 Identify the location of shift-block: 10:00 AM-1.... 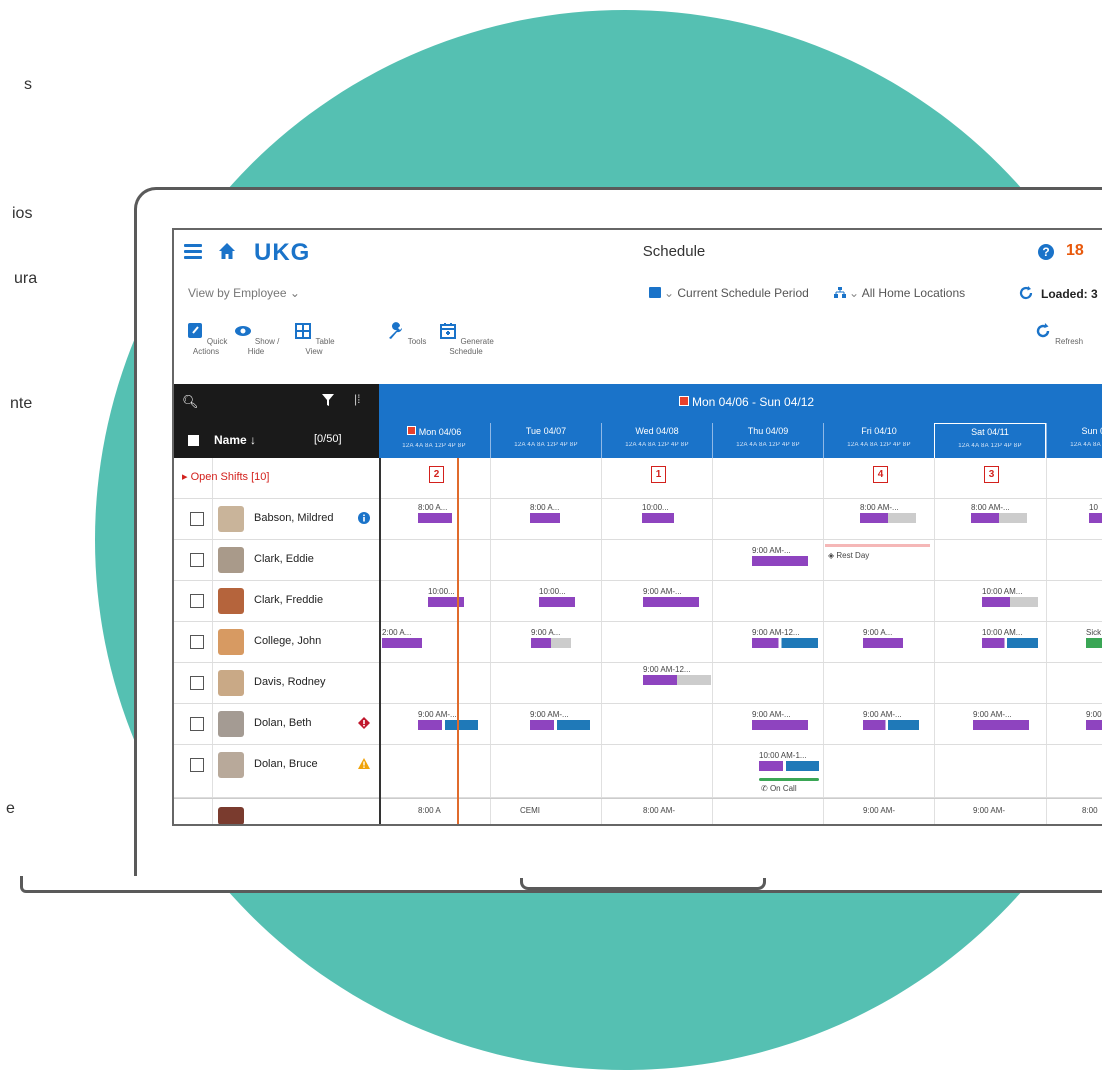
(789, 761).